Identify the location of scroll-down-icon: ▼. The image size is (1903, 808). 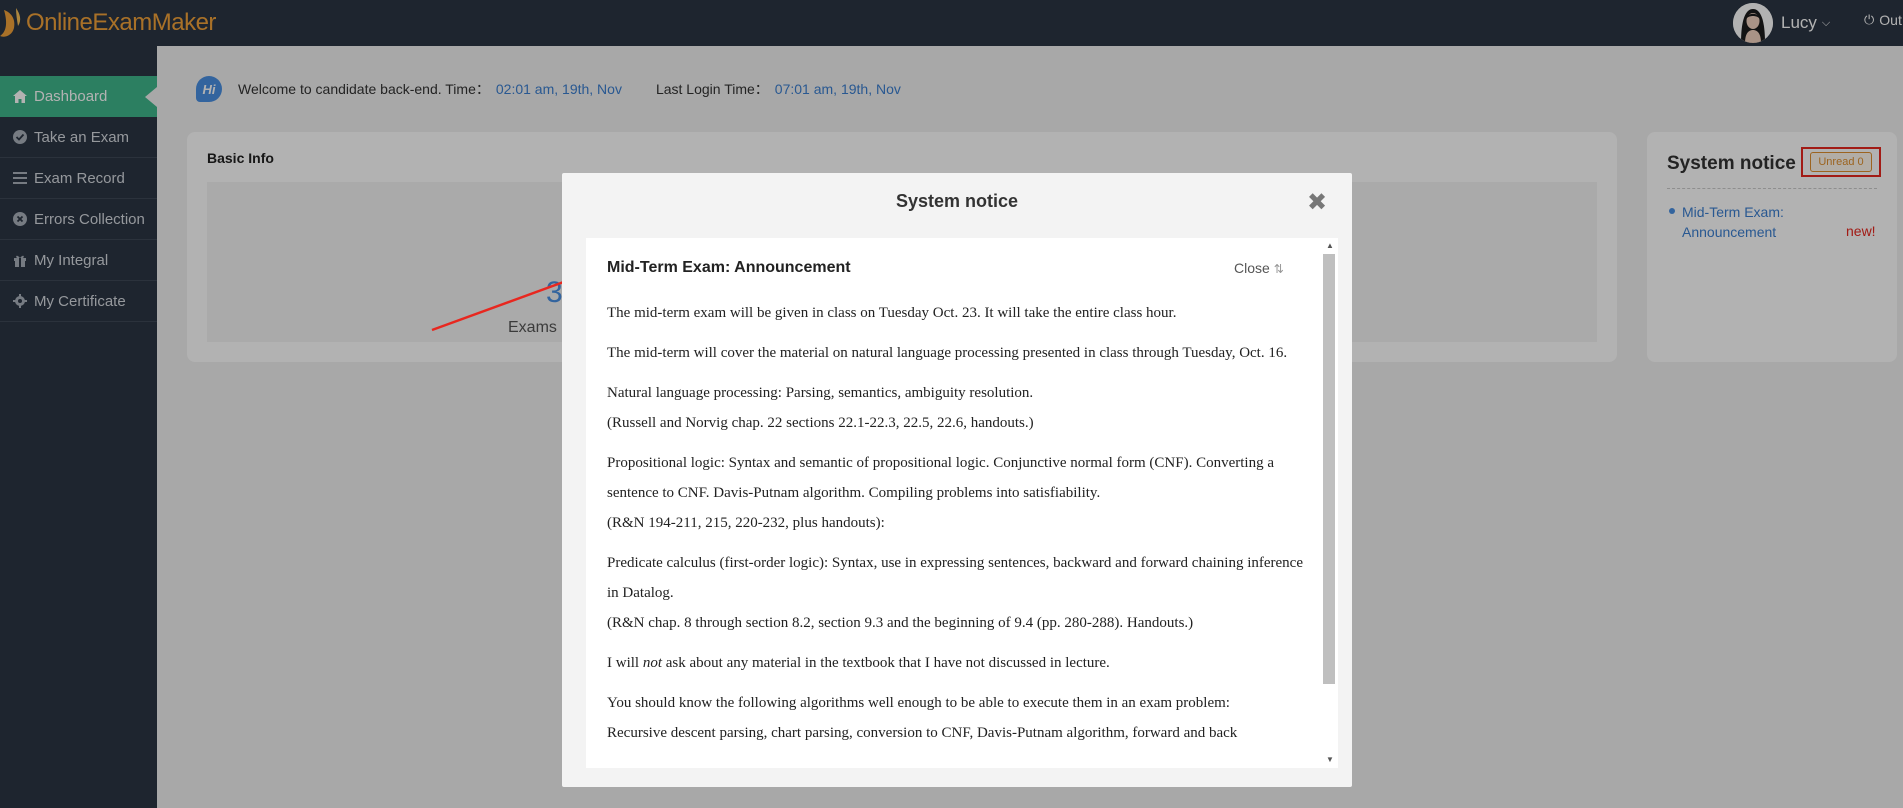
(1330, 759).